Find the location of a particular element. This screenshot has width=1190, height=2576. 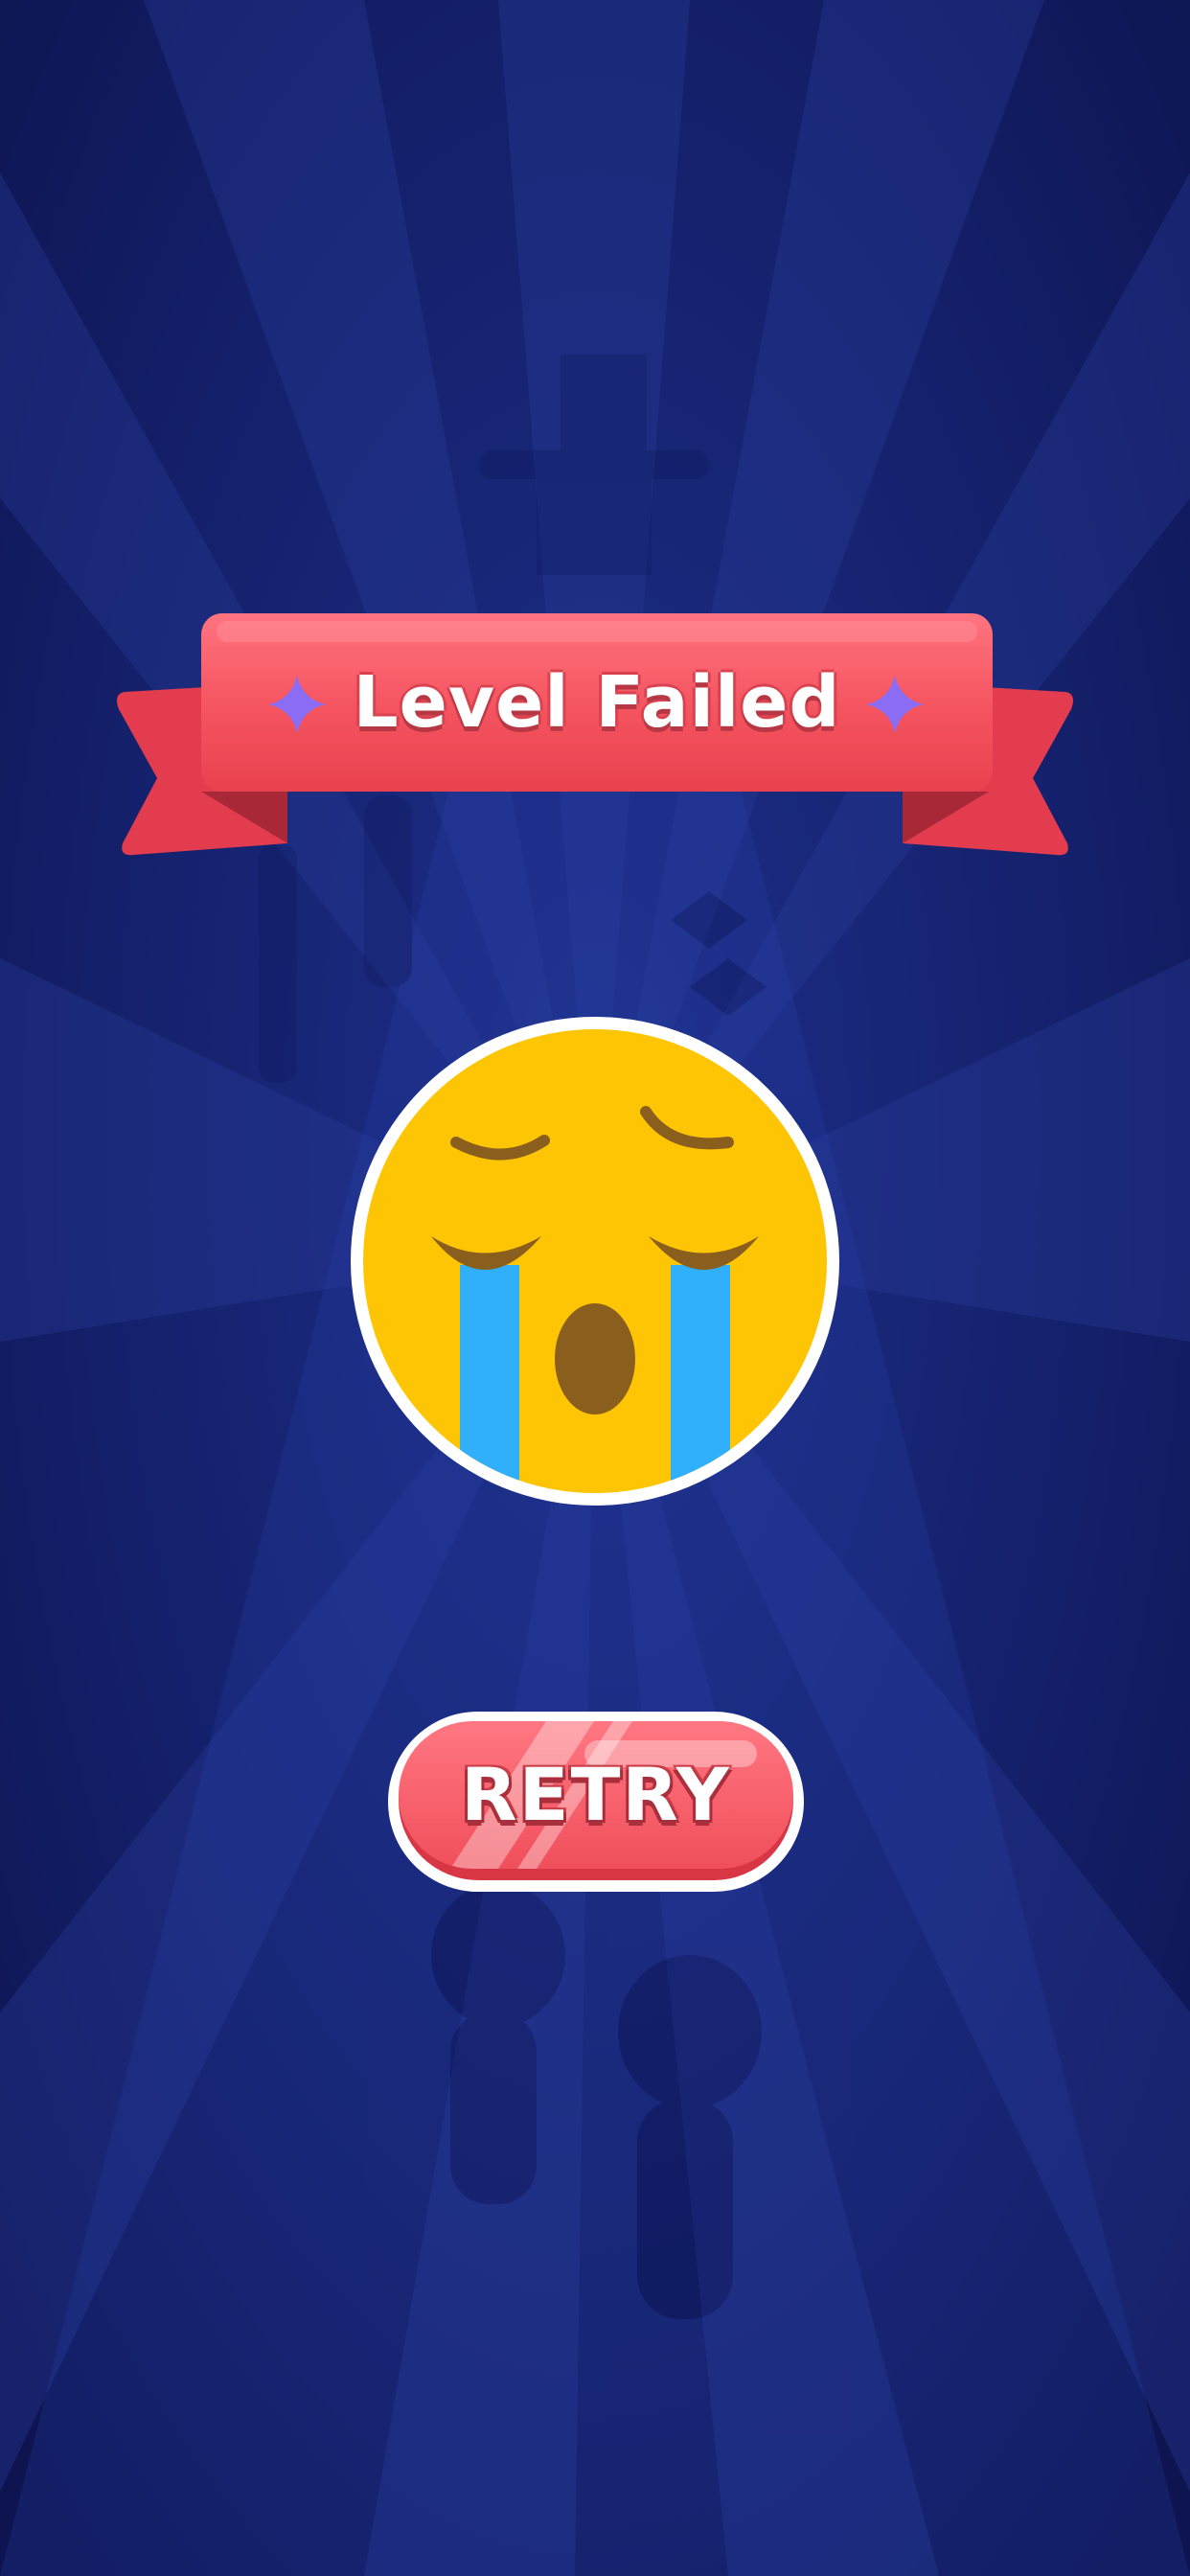

retry-button is located at coordinates (596, 1802).